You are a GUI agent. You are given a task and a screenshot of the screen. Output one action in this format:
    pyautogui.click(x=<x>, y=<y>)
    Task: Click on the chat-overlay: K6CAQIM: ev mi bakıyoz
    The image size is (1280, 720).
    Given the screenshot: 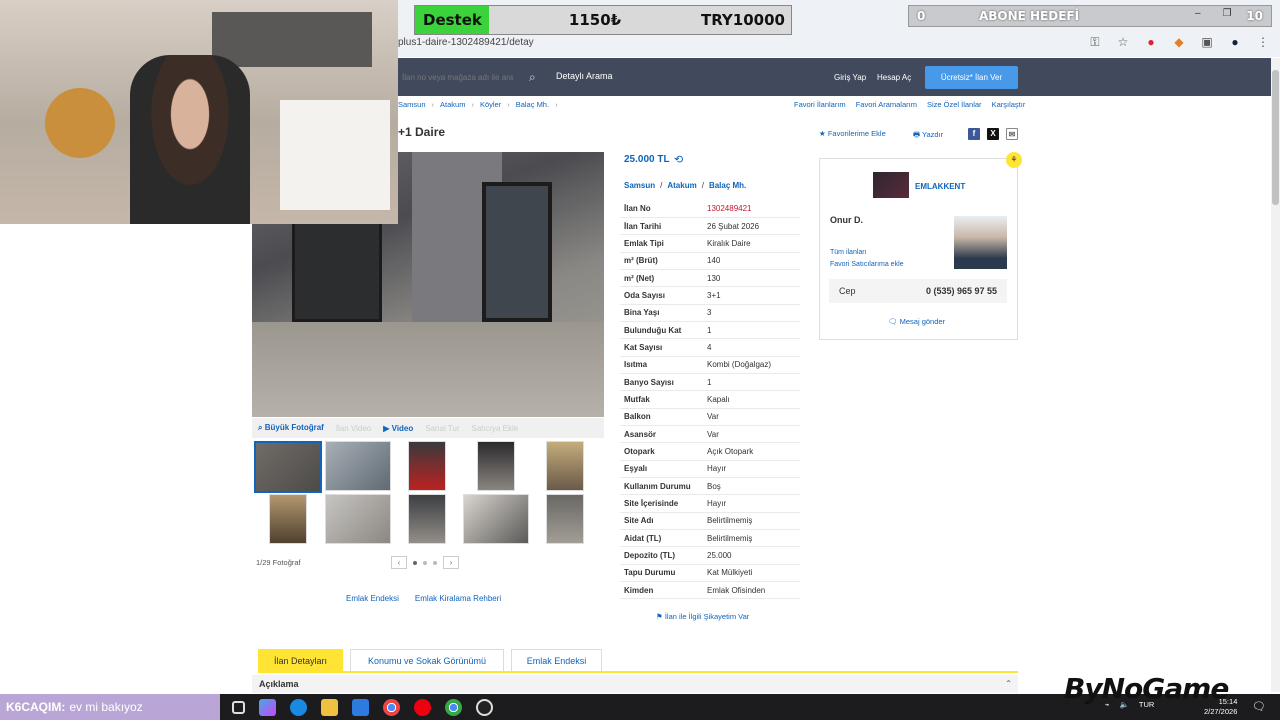 What is the action you would take?
    pyautogui.click(x=110, y=707)
    